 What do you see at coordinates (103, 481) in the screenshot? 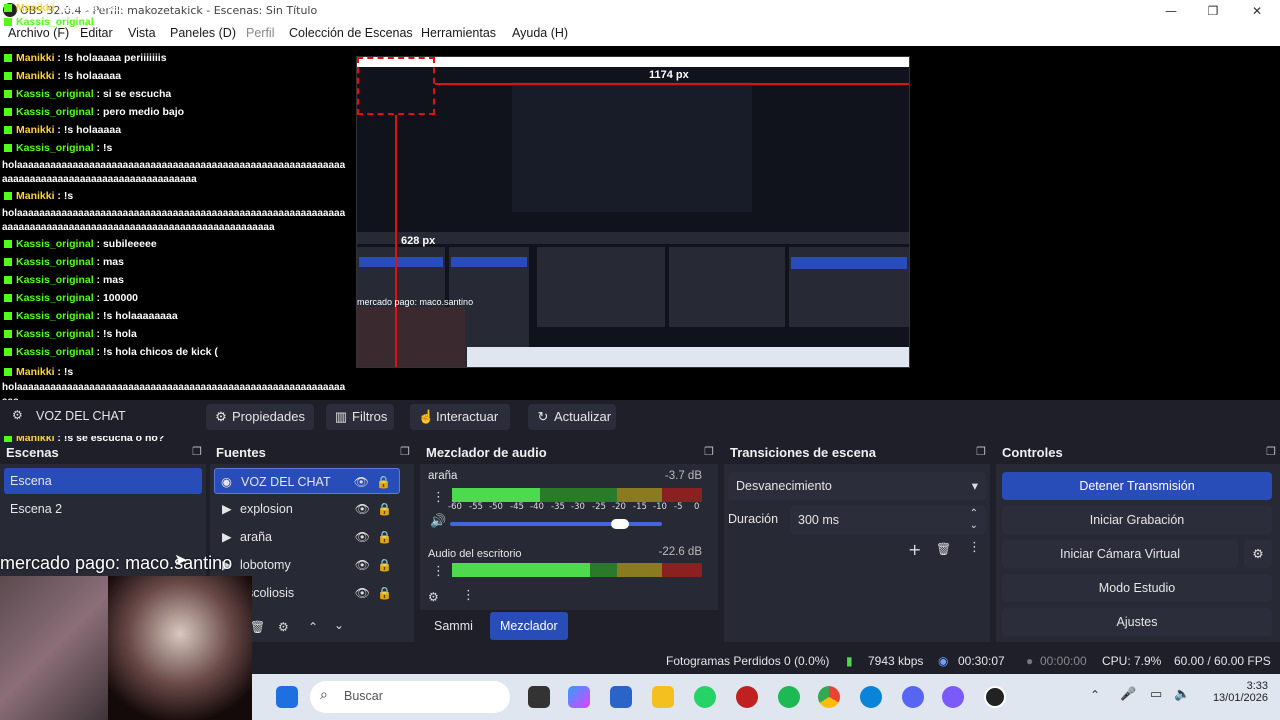
I see `scene-item-escena: Escena` at bounding box center [103, 481].